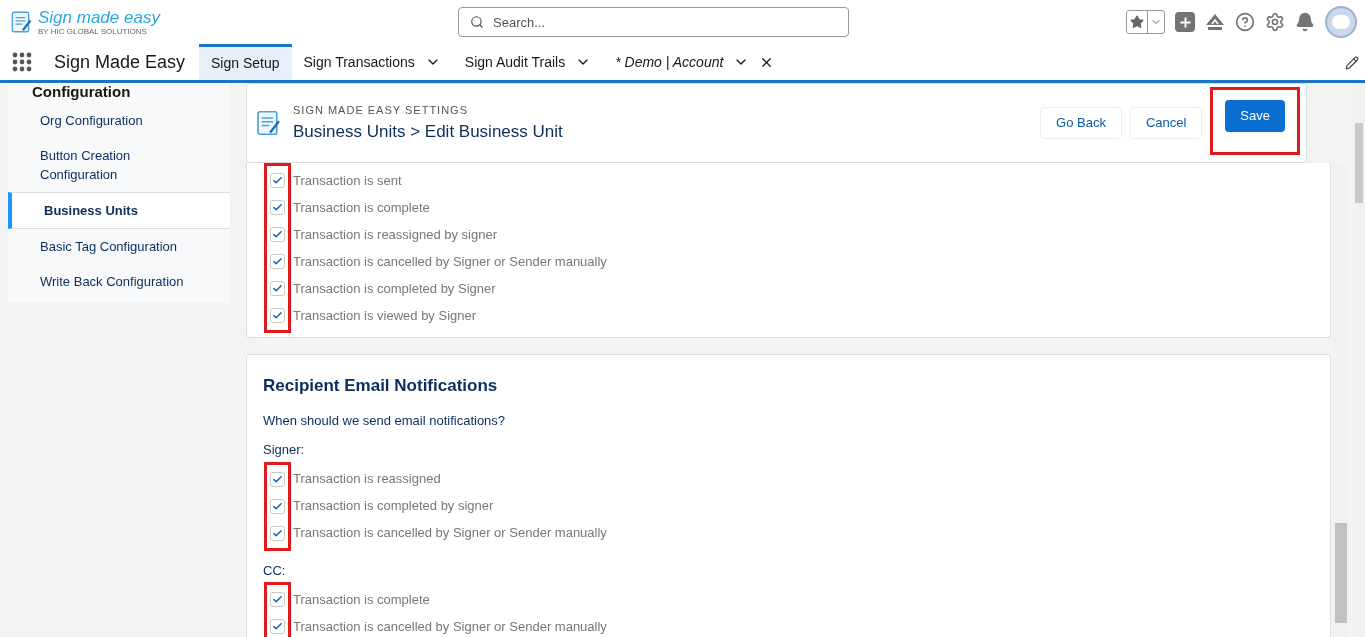 The width and height of the screenshot is (1365, 637). What do you see at coordinates (119, 281) in the screenshot?
I see `sidebar-item: Write Back Configuration` at bounding box center [119, 281].